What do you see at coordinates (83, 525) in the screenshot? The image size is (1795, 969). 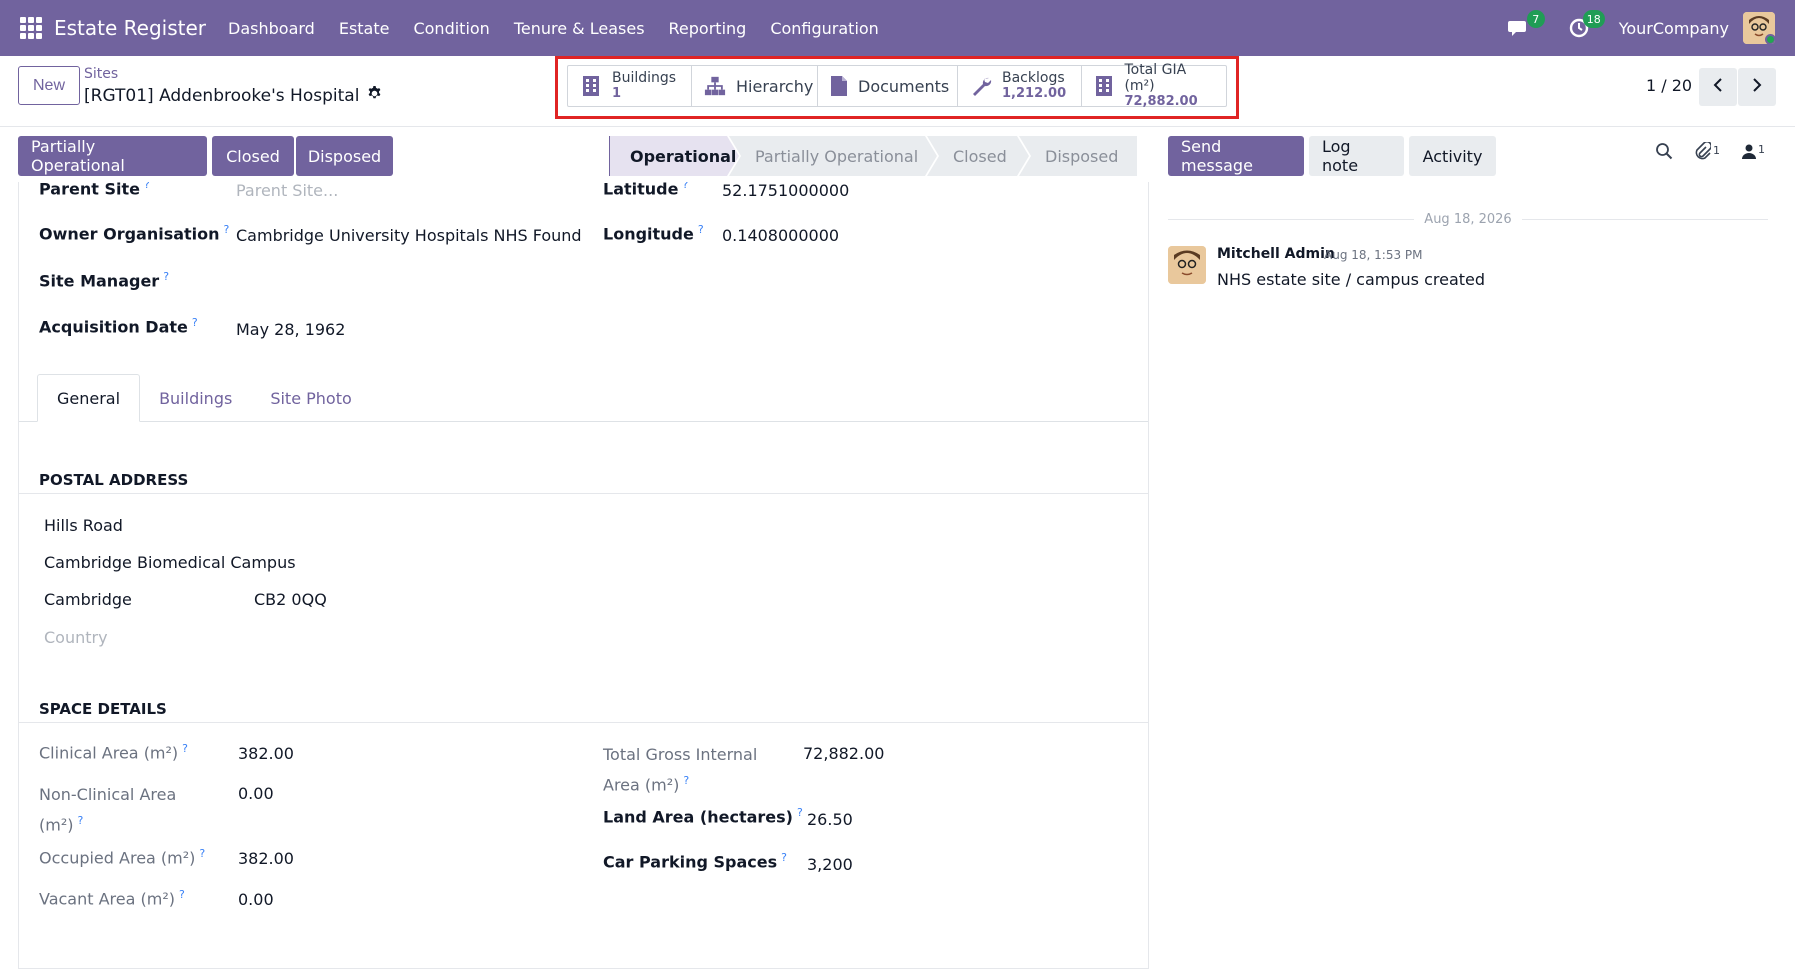 I see `street-field: Hills Road` at bounding box center [83, 525].